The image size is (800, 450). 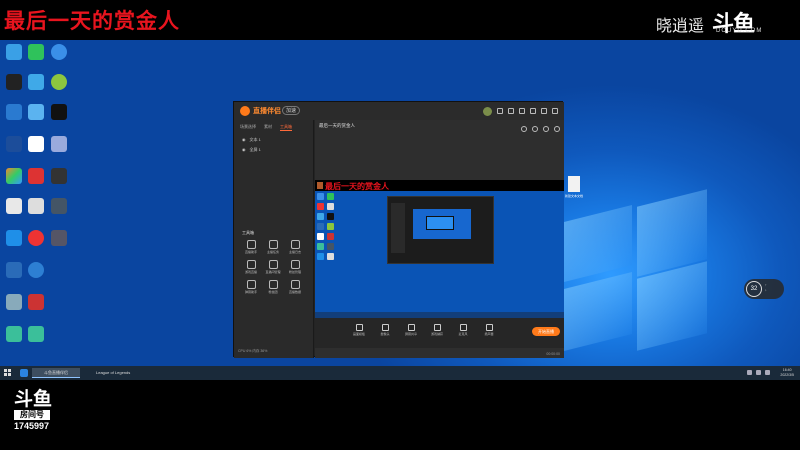 What do you see at coordinates (555, 111) in the screenshot?
I see `close-icon` at bounding box center [555, 111].